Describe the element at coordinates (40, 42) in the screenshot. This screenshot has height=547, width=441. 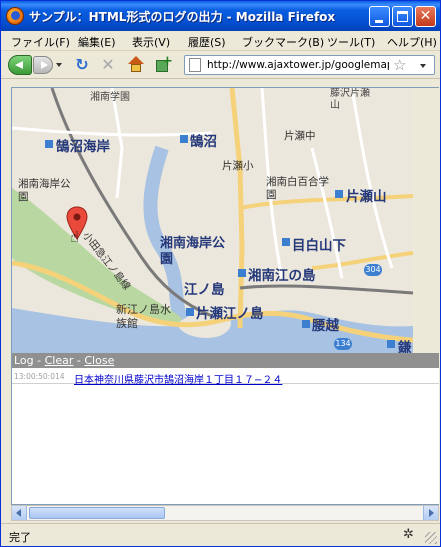
I see `menu-file: ファイル(F)` at that location.